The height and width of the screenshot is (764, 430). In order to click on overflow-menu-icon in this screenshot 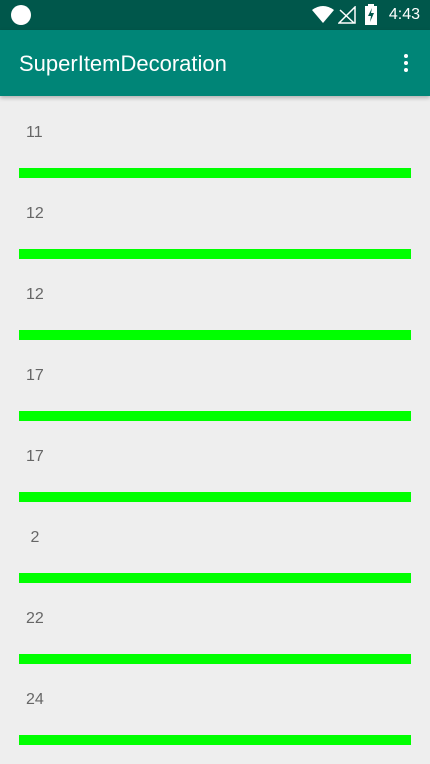, I will do `click(406, 63)`.